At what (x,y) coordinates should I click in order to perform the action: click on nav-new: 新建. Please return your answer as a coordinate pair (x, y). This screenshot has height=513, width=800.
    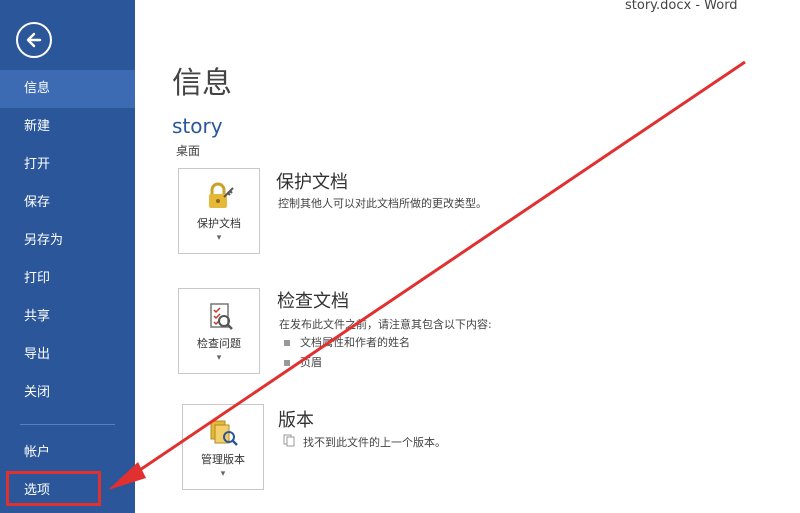
    Looking at the image, I should click on (67, 127).